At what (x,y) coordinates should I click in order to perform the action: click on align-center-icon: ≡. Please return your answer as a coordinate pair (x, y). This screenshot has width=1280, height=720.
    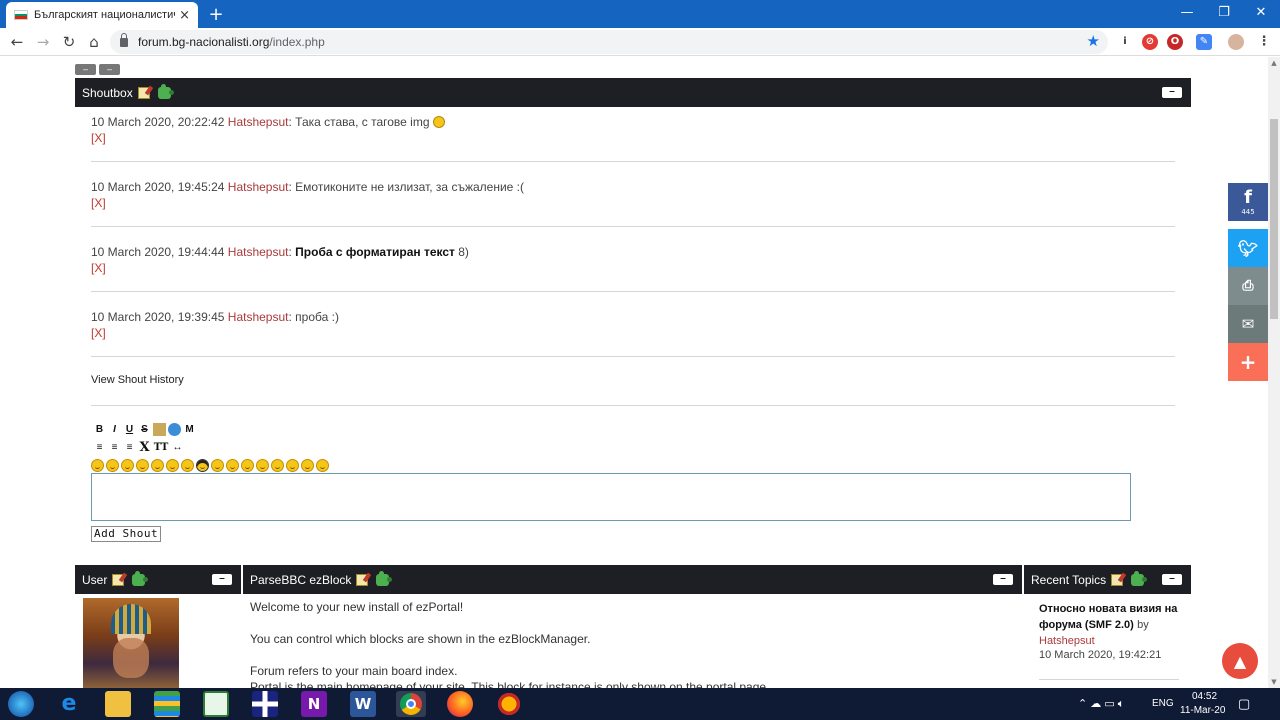
    Looking at the image, I should click on (114, 447).